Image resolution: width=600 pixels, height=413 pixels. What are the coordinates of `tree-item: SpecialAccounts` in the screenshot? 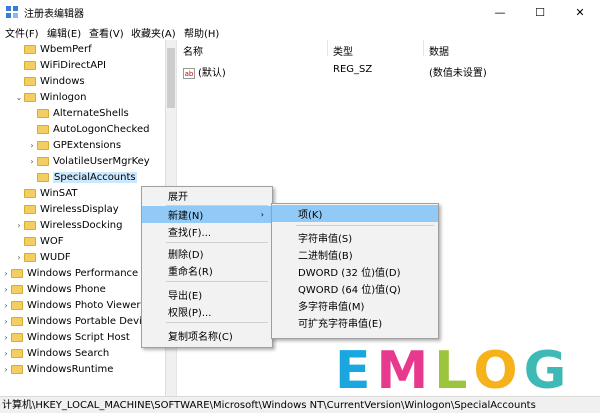 It's located at (82, 177).